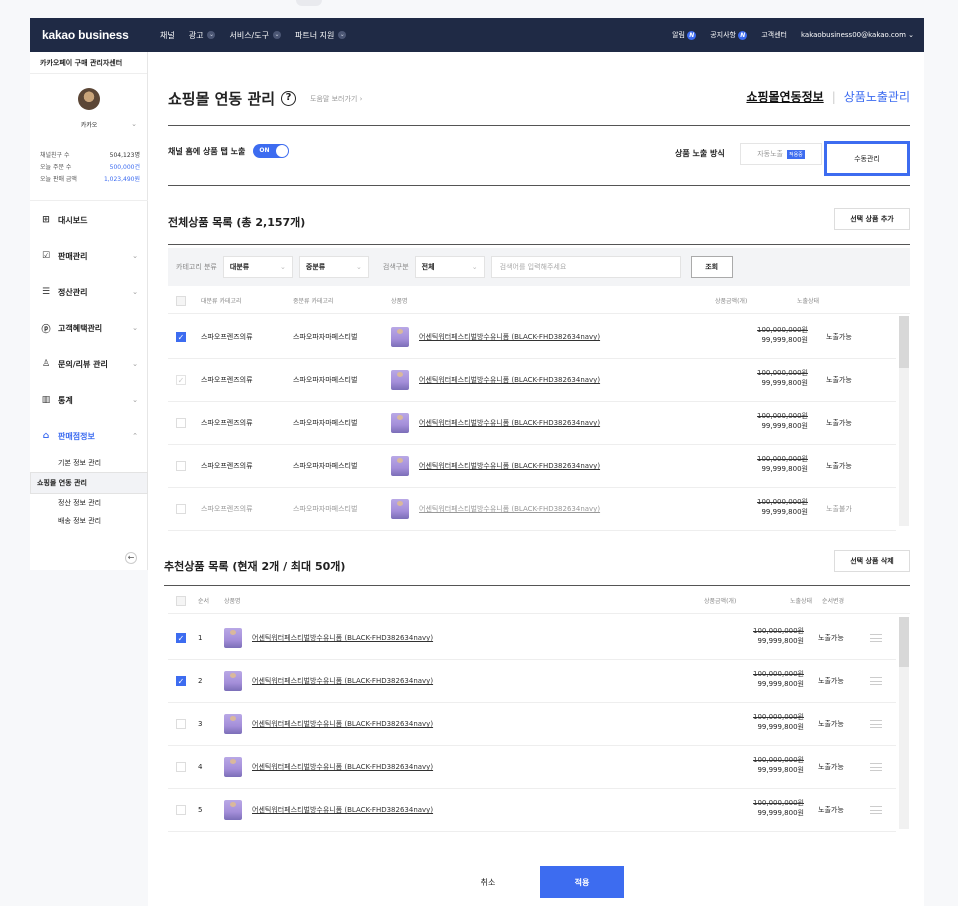  What do you see at coordinates (289, 98) in the screenshot?
I see `help-icon: ?` at bounding box center [289, 98].